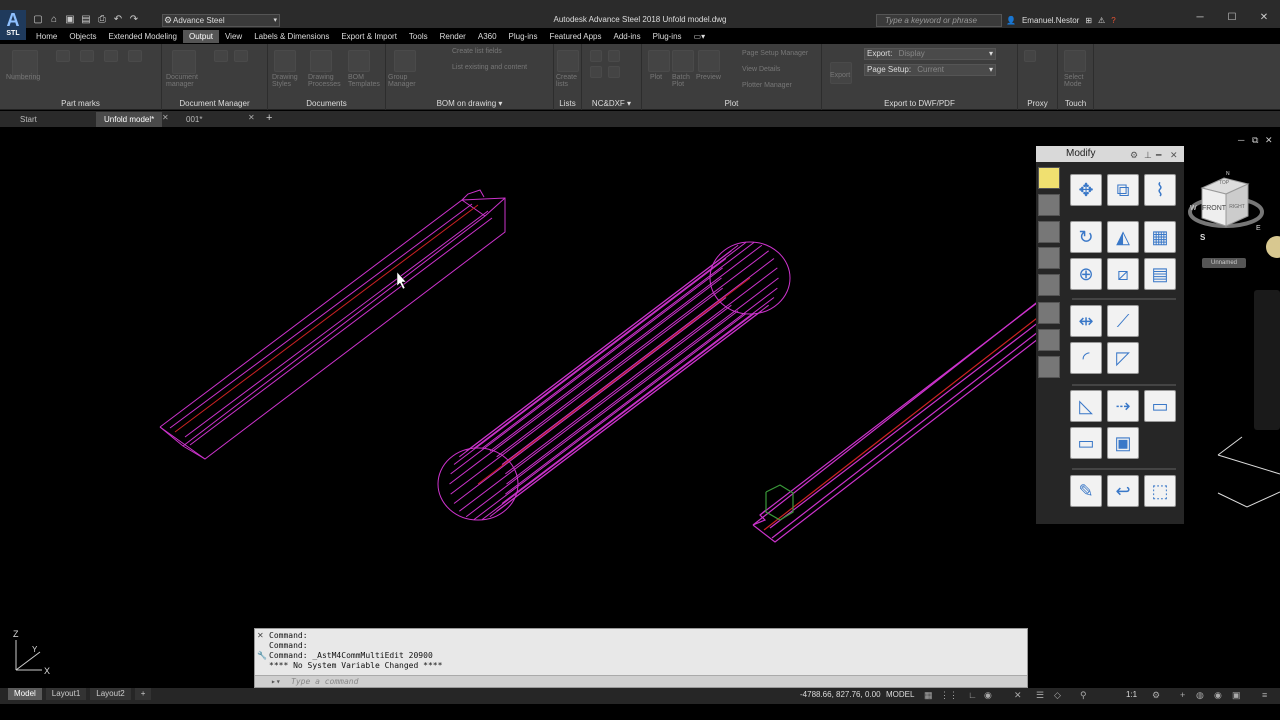  I want to click on new-icon: ▢, so click(38, 20).